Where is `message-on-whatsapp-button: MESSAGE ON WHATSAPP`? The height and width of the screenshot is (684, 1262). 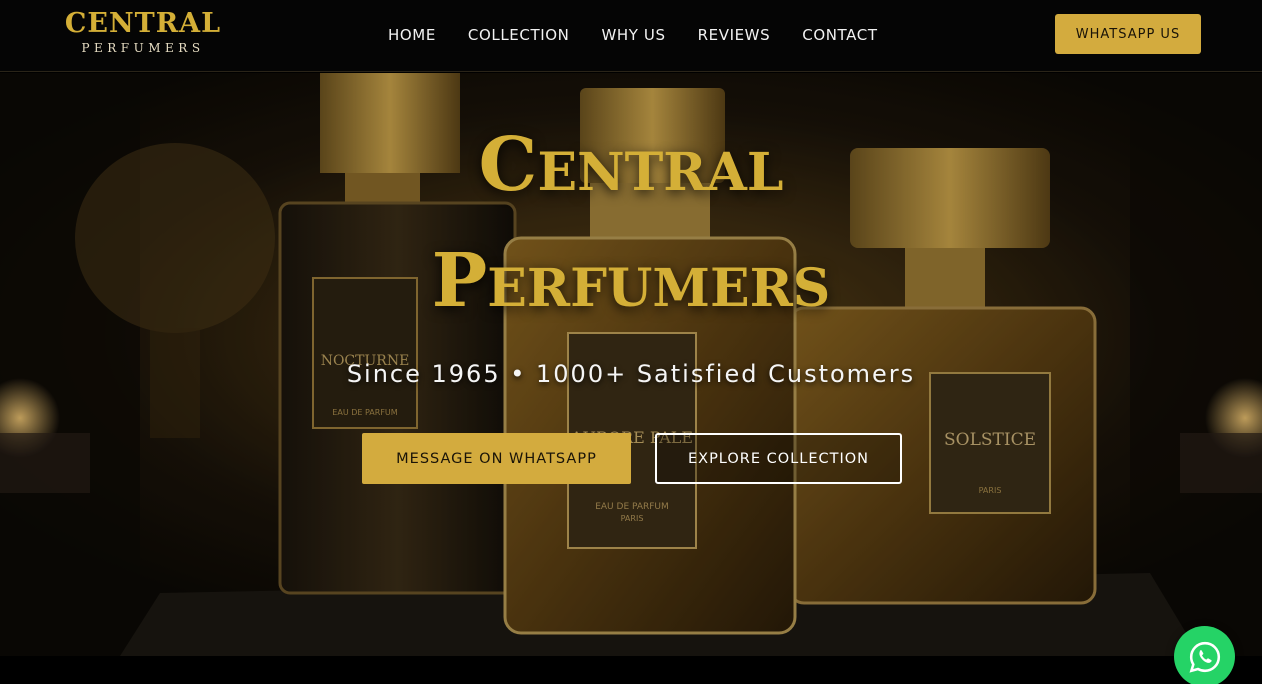 message-on-whatsapp-button: MESSAGE ON WHATSAPP is located at coordinates (496, 458).